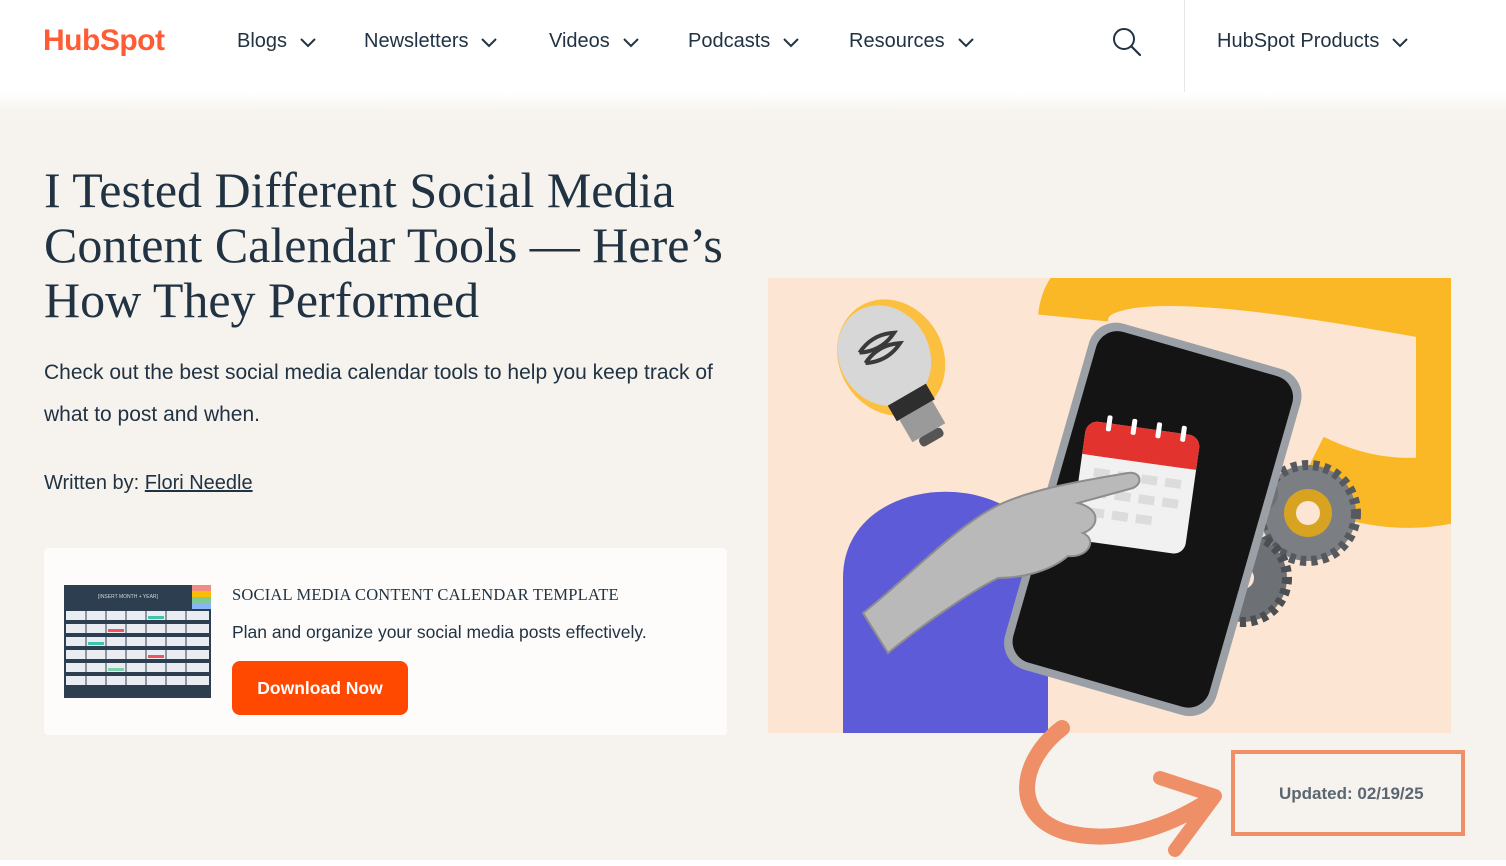  Describe the element at coordinates (897, 41) in the screenshot. I see `nav-item-label: Resources` at that location.